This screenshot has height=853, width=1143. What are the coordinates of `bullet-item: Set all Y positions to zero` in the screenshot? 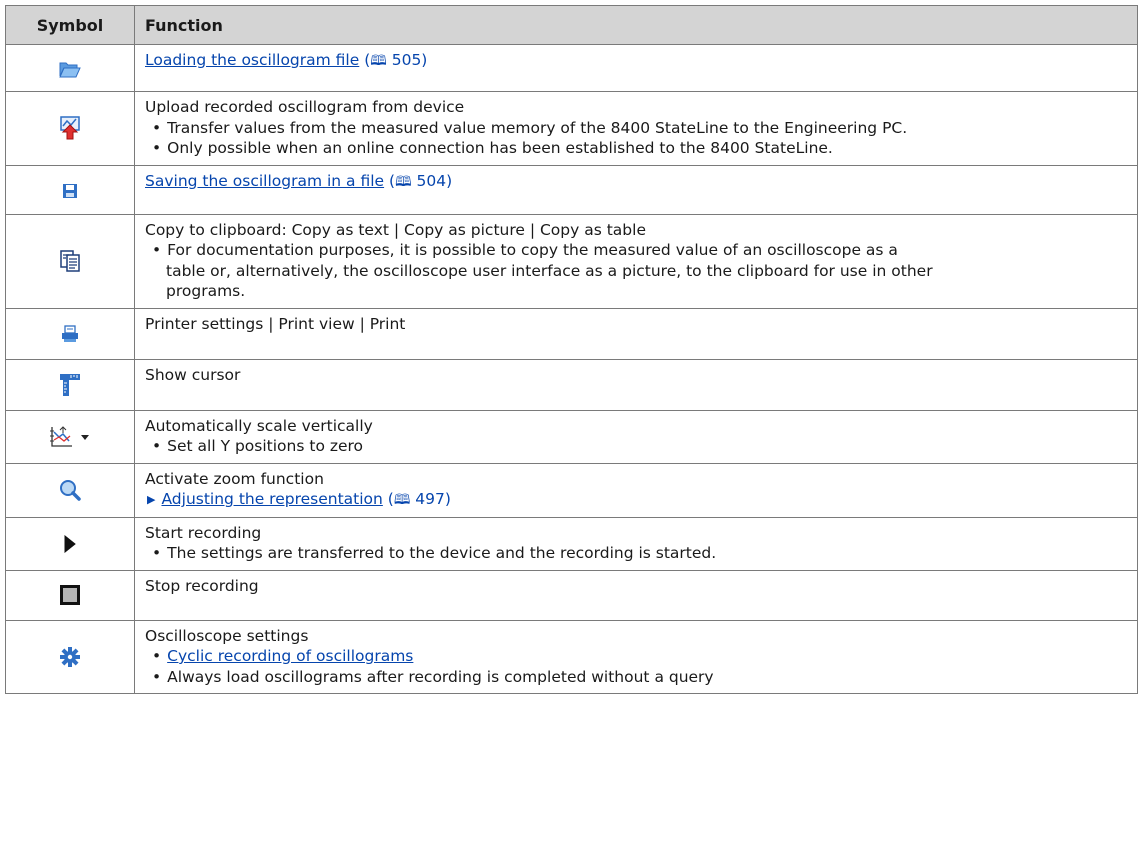 It's located at (636, 446).